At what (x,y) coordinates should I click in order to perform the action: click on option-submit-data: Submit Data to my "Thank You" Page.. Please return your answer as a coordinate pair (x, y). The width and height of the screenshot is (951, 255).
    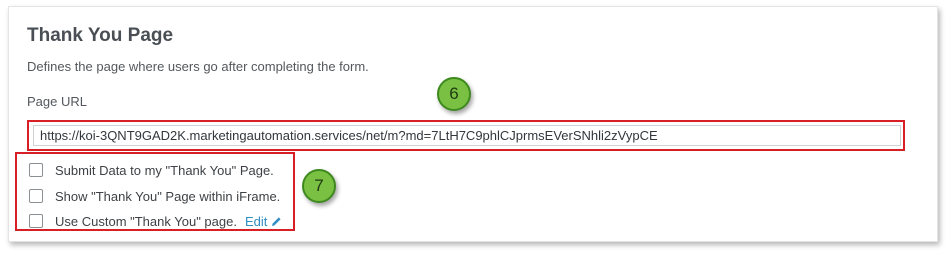
    Looking at the image, I should click on (151, 170).